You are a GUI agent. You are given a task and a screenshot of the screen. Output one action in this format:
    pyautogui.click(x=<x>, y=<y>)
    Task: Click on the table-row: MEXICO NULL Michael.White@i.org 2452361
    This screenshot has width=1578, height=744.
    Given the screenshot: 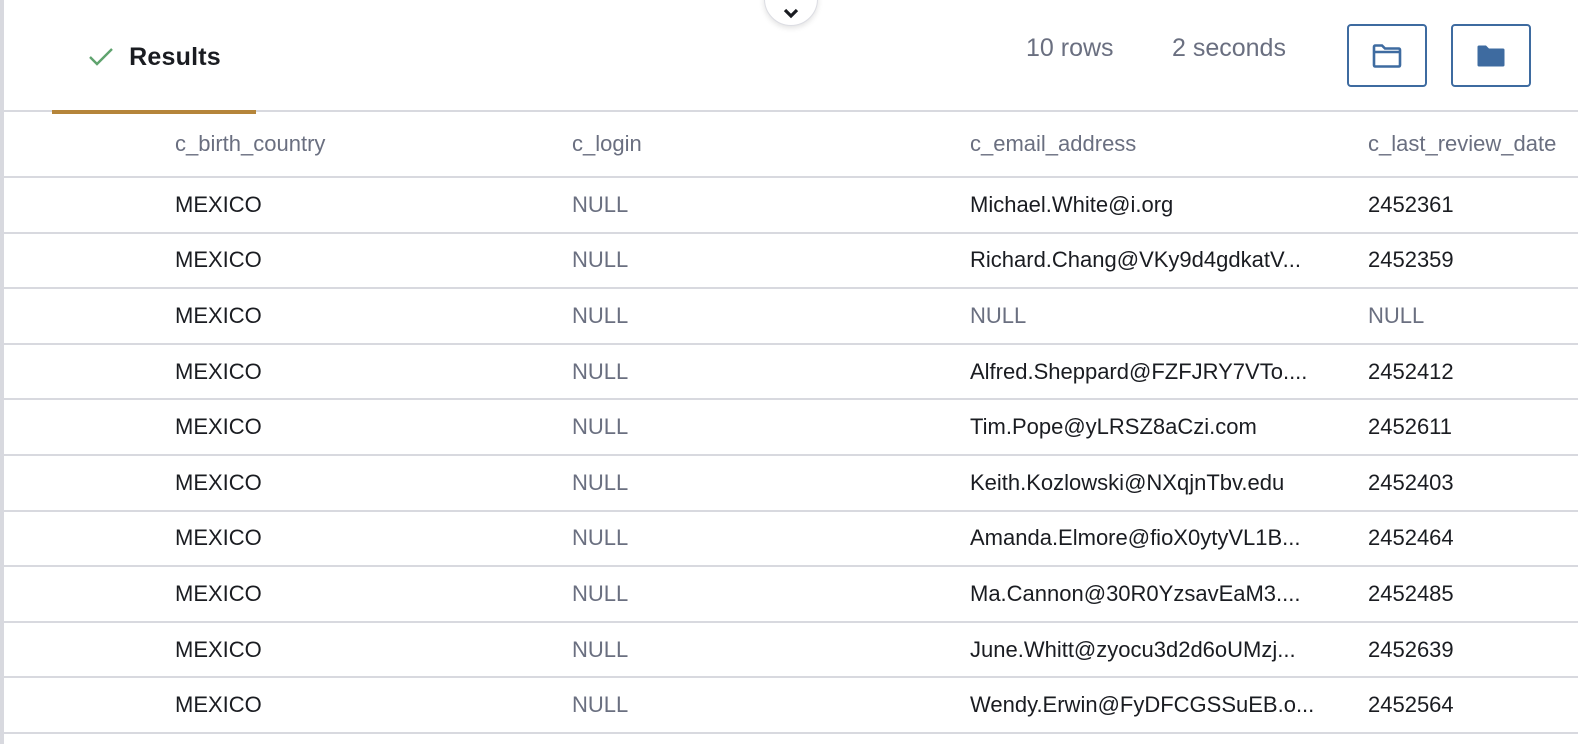 What is the action you would take?
    pyautogui.click(x=791, y=206)
    